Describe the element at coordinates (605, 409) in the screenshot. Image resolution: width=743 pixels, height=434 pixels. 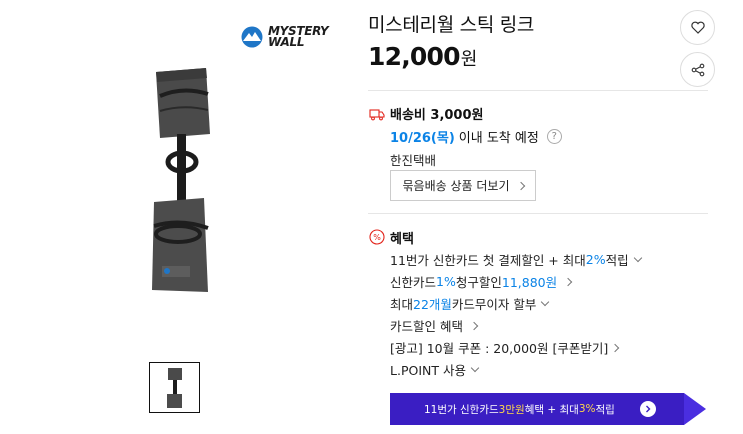
I see `banner-text: 적립` at that location.